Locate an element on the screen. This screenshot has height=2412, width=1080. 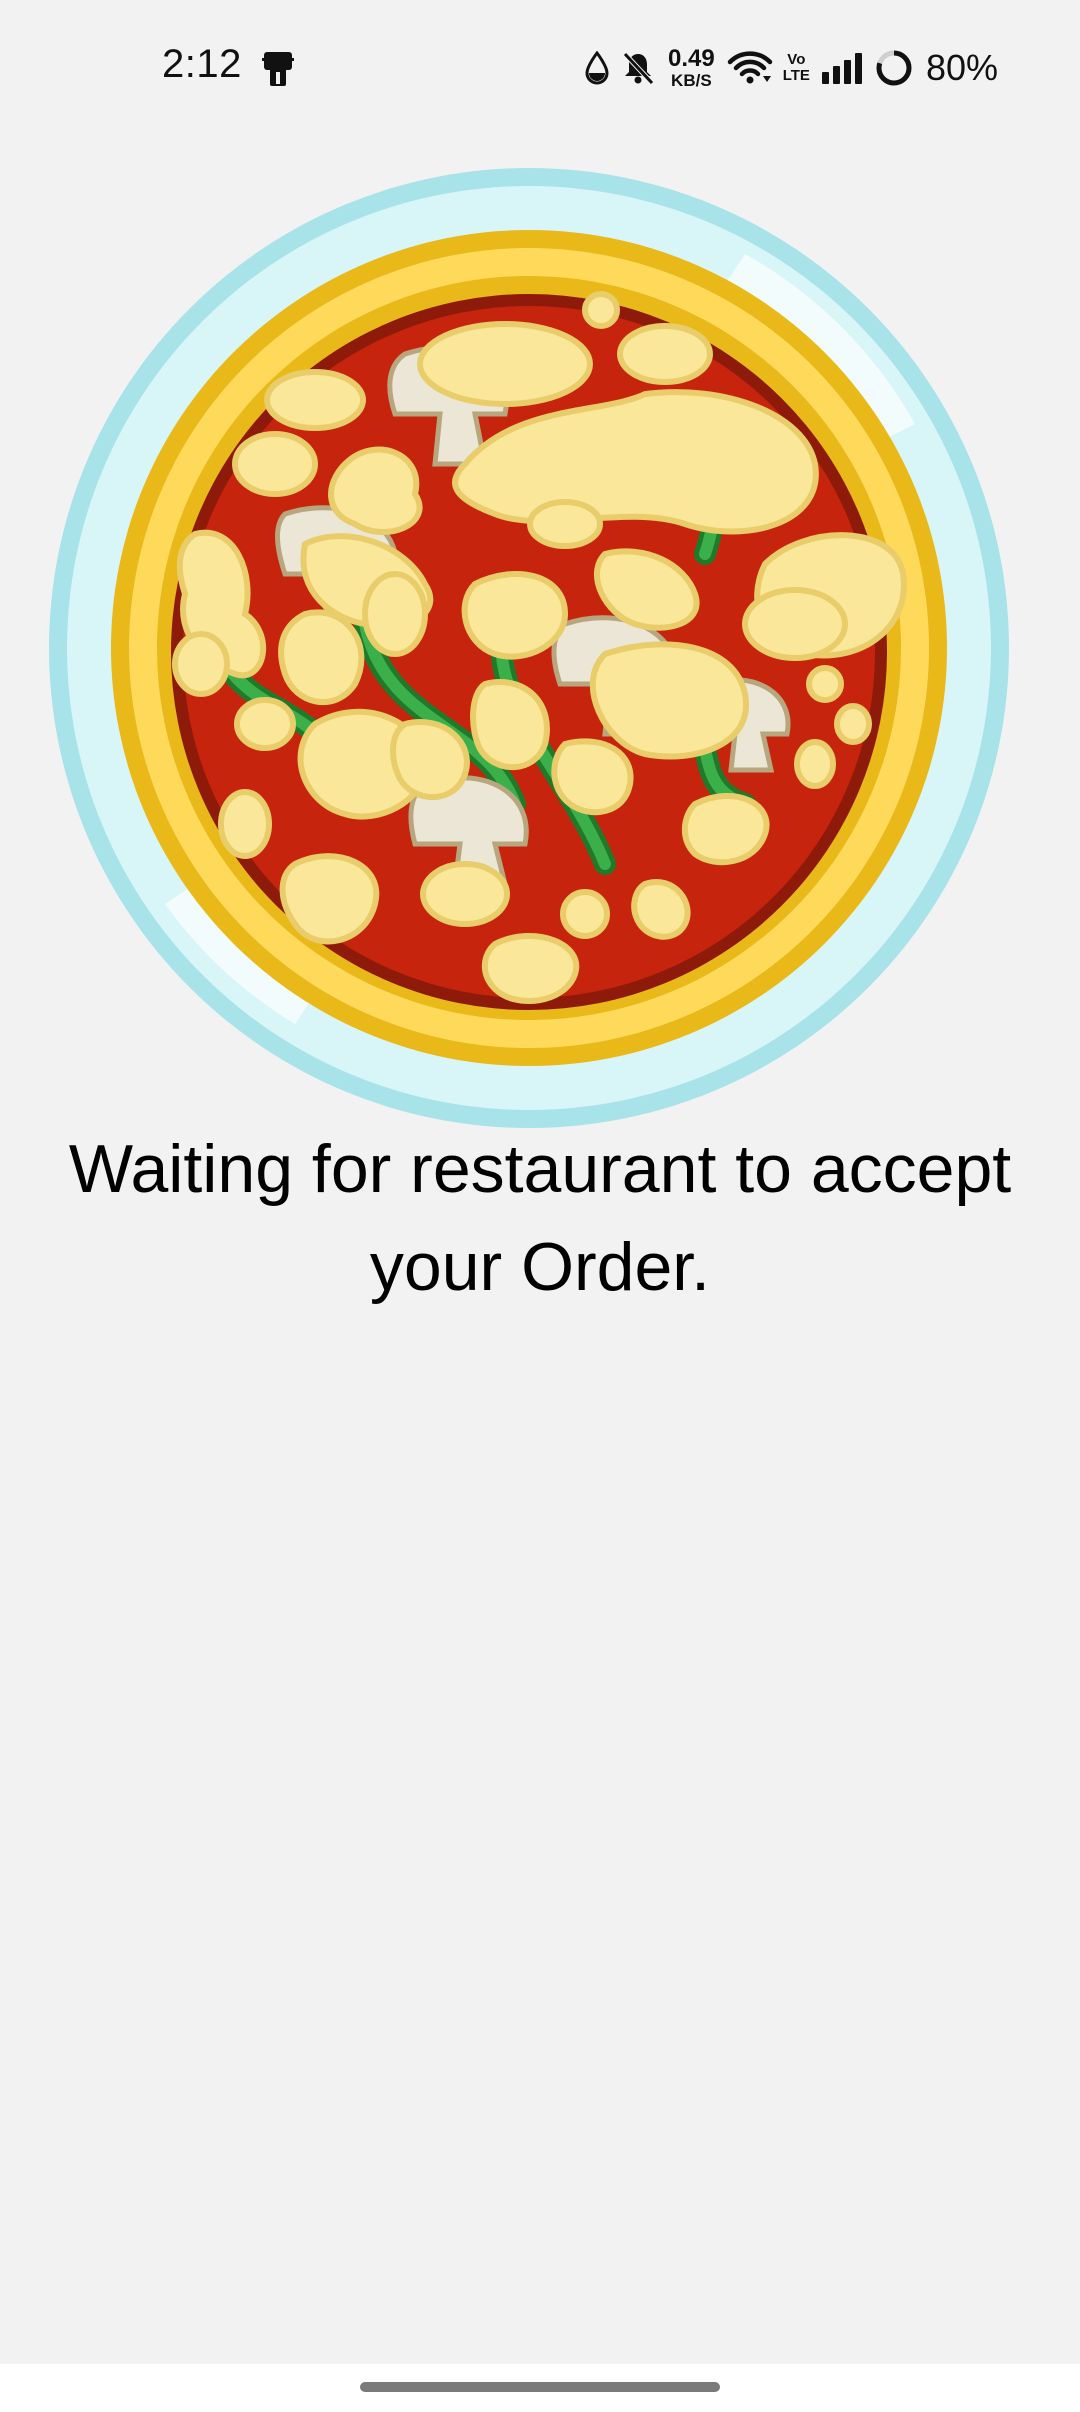
network-speed: 0.49 KB/S is located at coordinates (691, 67).